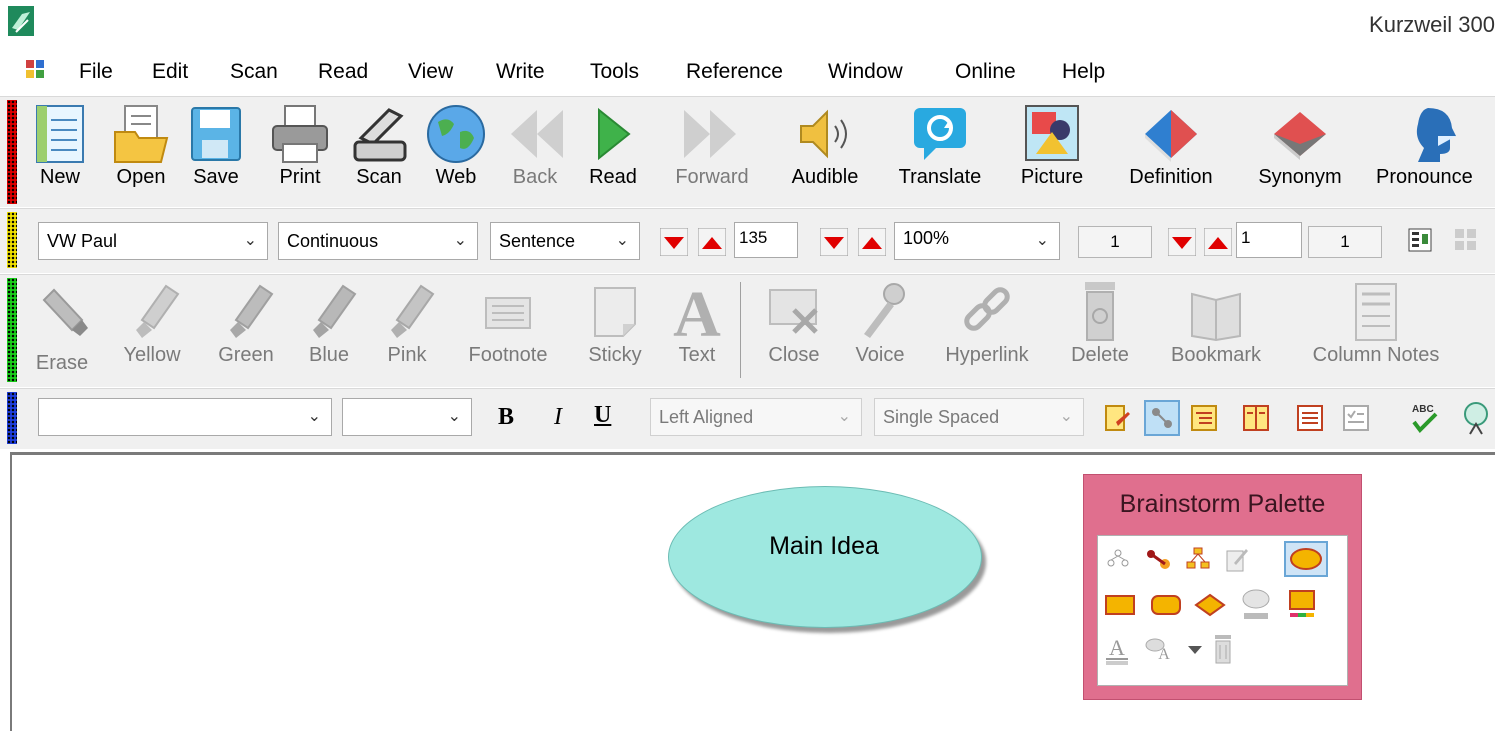  Describe the element at coordinates (12, 240) in the screenshot. I see `reading-toolbar-grip` at that location.